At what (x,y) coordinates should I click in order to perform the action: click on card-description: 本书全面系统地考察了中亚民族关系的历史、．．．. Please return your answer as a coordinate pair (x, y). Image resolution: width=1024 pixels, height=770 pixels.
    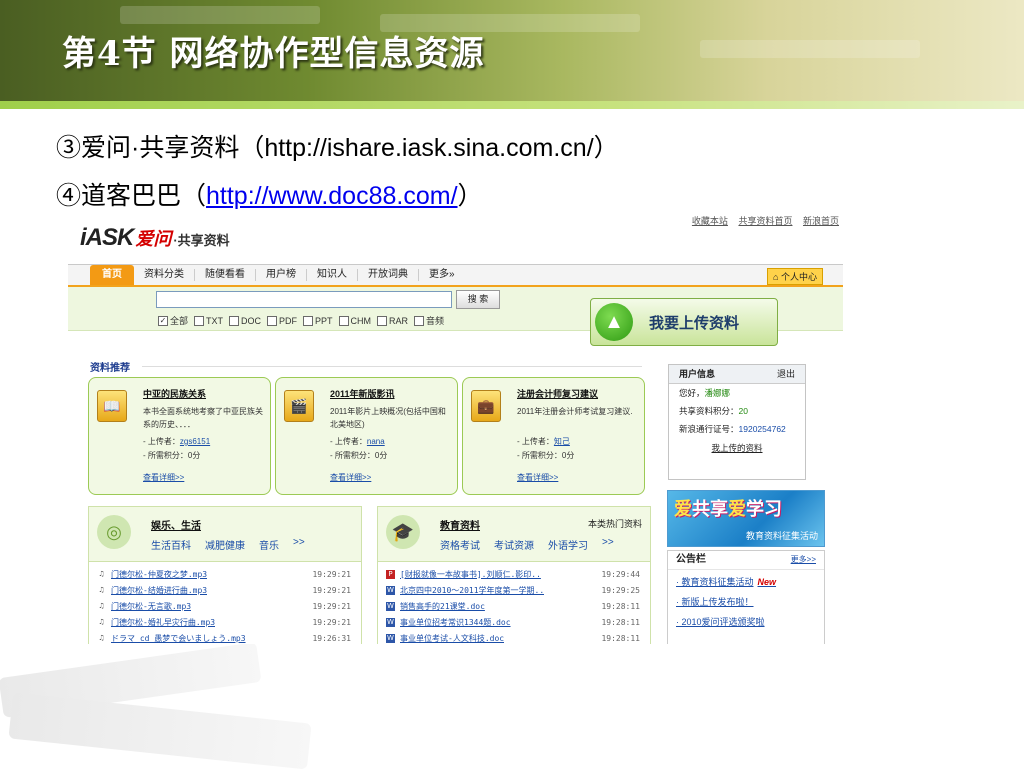
    Looking at the image, I should click on (203, 418).